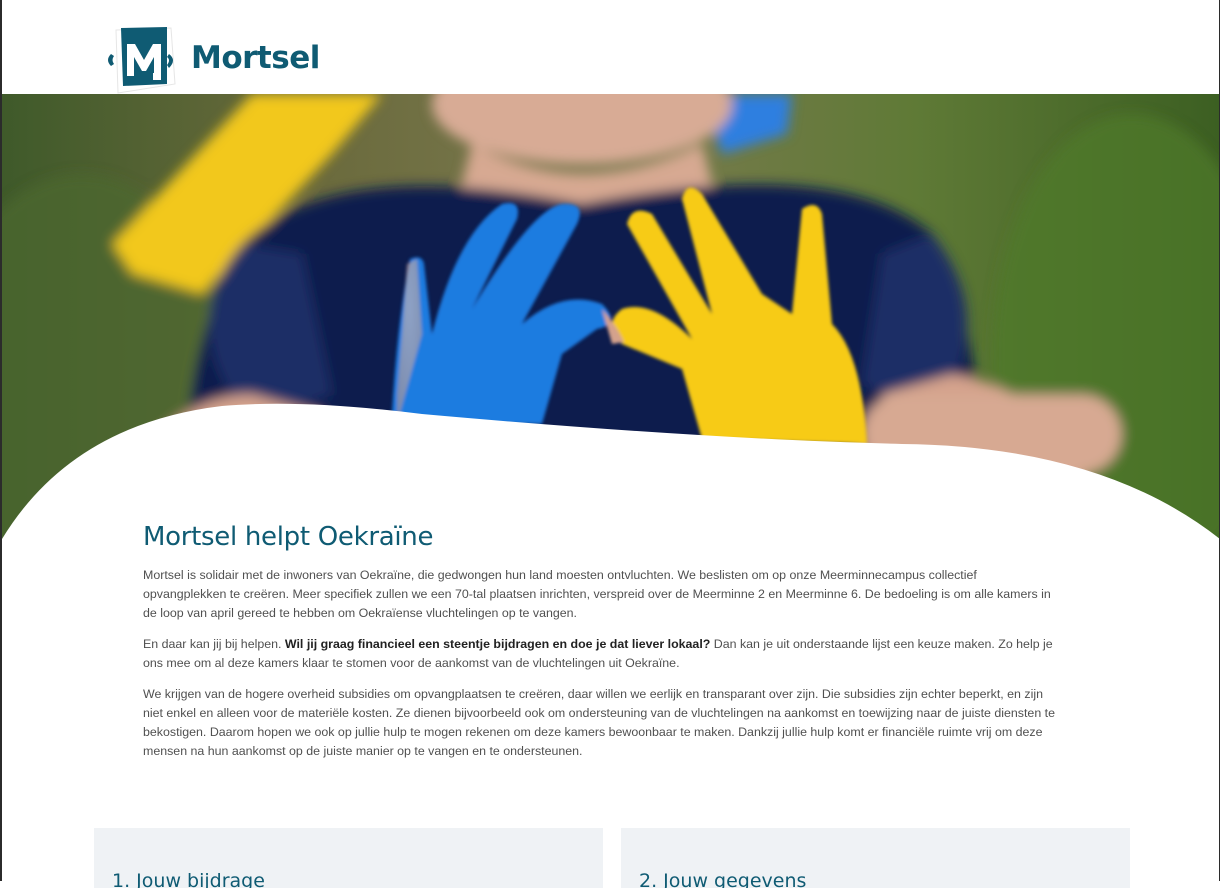 The image size is (1220, 888). I want to click on step-title-details: 2. Jouw gegevens, so click(723, 879).